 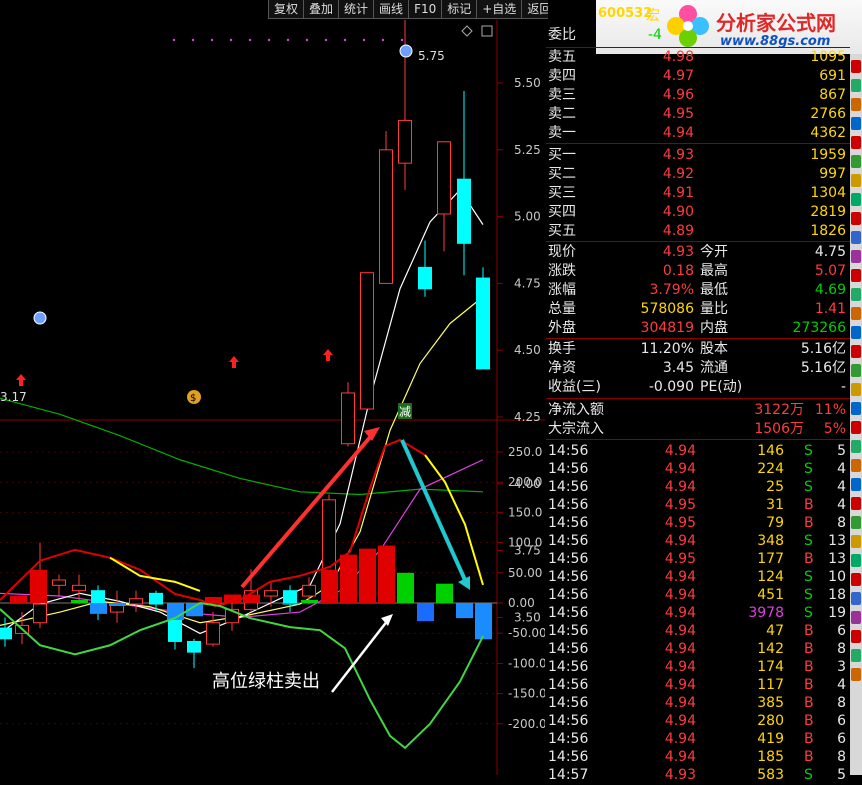 I want to click on quote-label-2: 最低, so click(x=714, y=290).